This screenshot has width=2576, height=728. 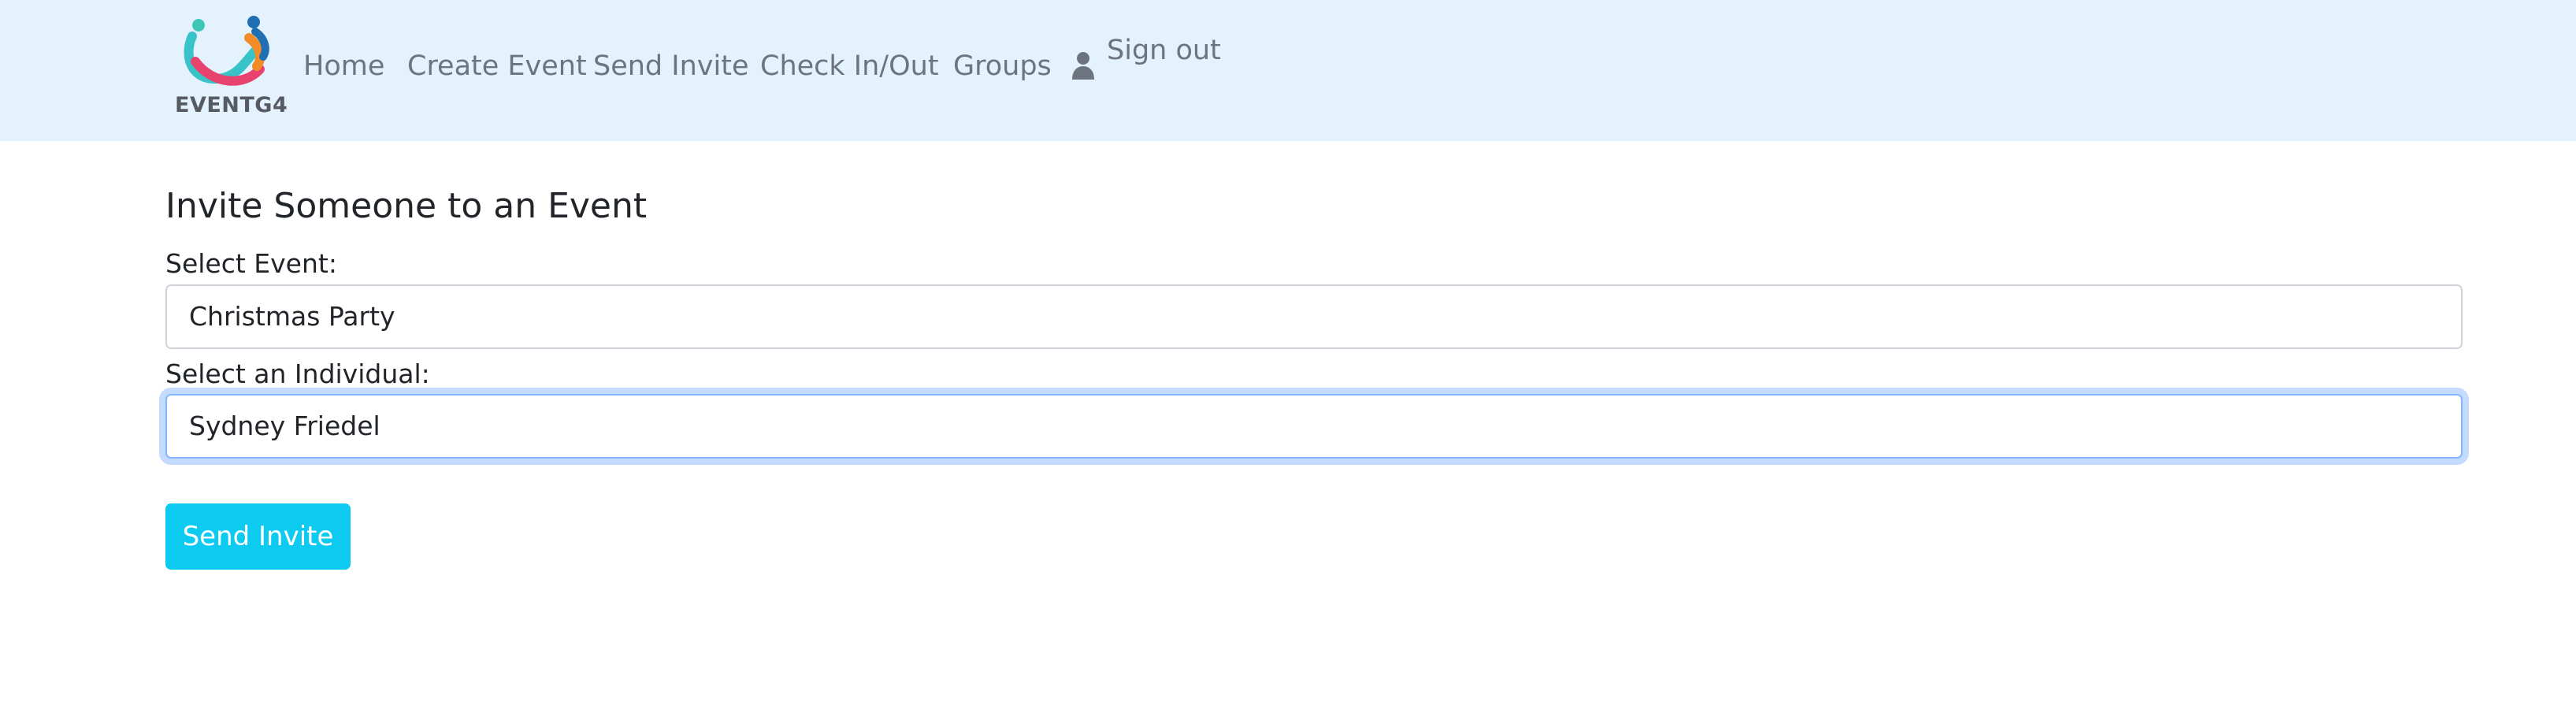 What do you see at coordinates (343, 66) in the screenshot?
I see `nav-item-home: Home` at bounding box center [343, 66].